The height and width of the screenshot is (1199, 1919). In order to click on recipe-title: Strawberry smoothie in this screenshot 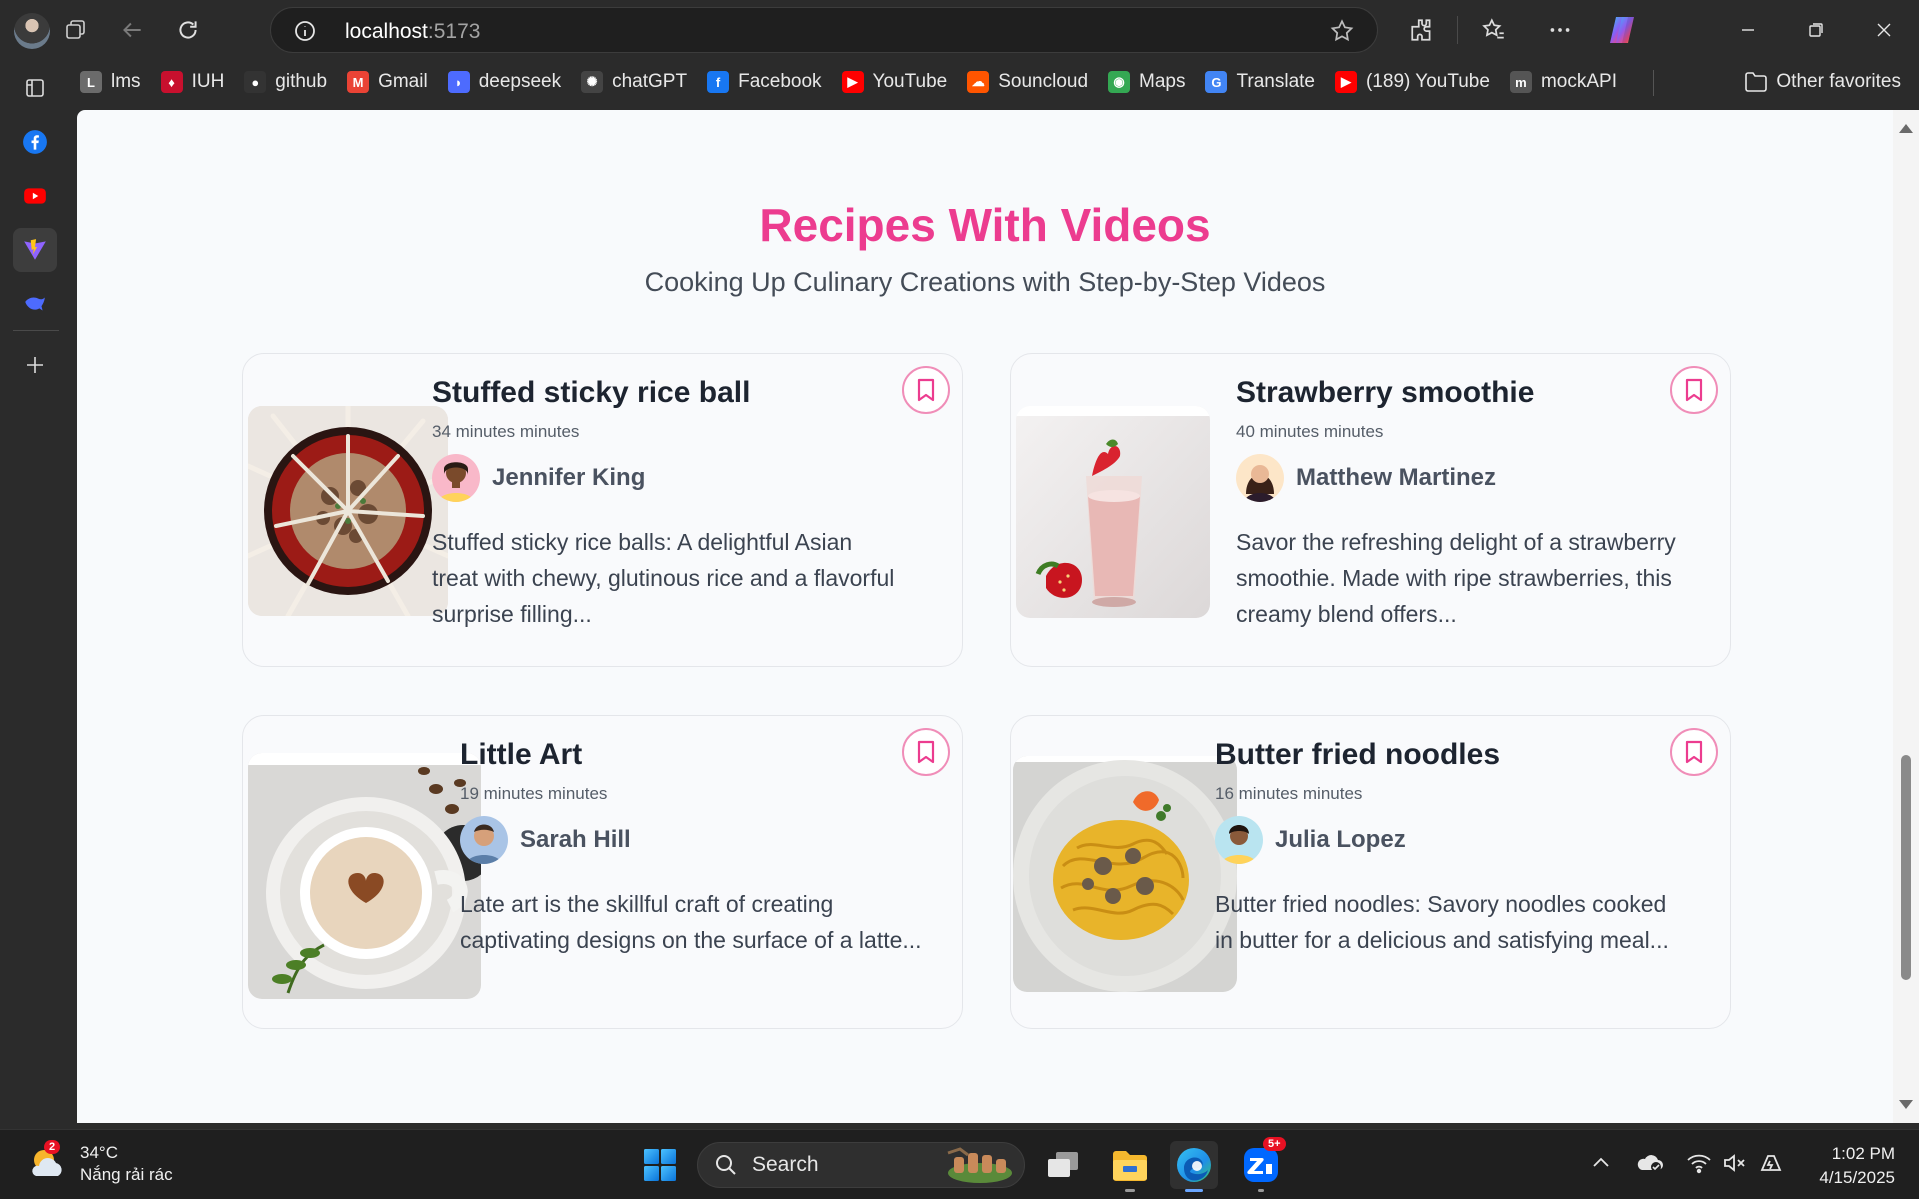, I will do `click(1471, 393)`.